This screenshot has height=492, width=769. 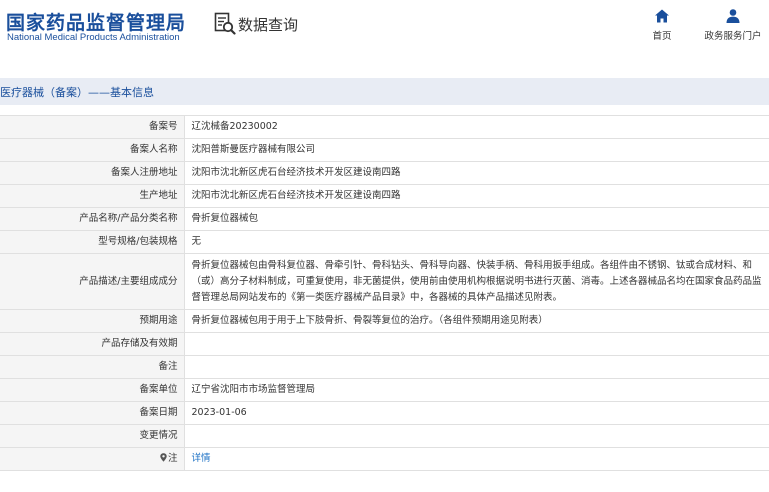 I want to click on table-row: 备案人注册地址 沈阳市沈北新区虎石台经济技术开发区建设南四路, so click(x=384, y=173).